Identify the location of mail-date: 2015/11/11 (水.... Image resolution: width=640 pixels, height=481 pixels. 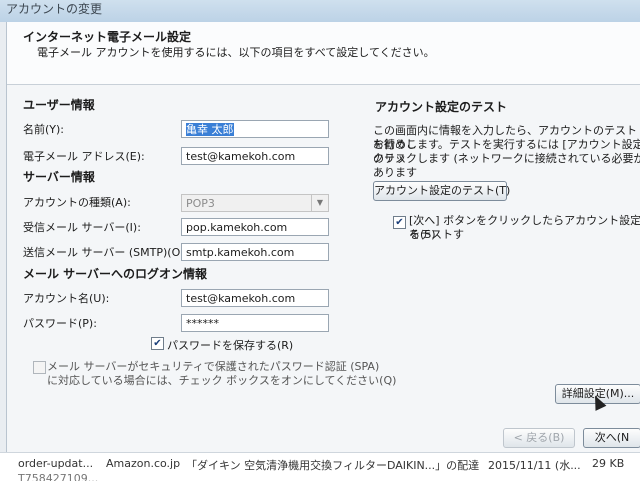
(534, 465).